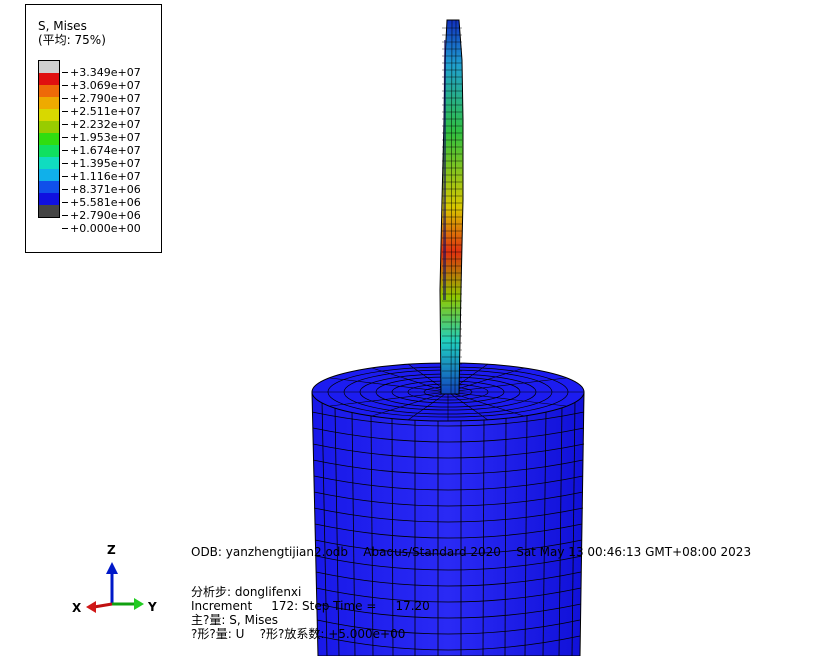 This screenshot has height=656, width=824. Describe the element at coordinates (91, 607) in the screenshot. I see `x-axis-arrow-icon` at that location.